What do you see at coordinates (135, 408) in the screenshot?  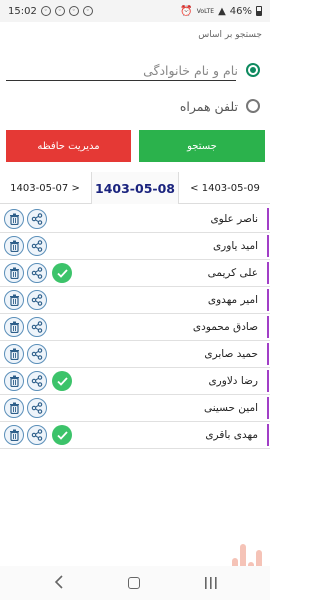 I see `list-item: امین حسینی` at bounding box center [135, 408].